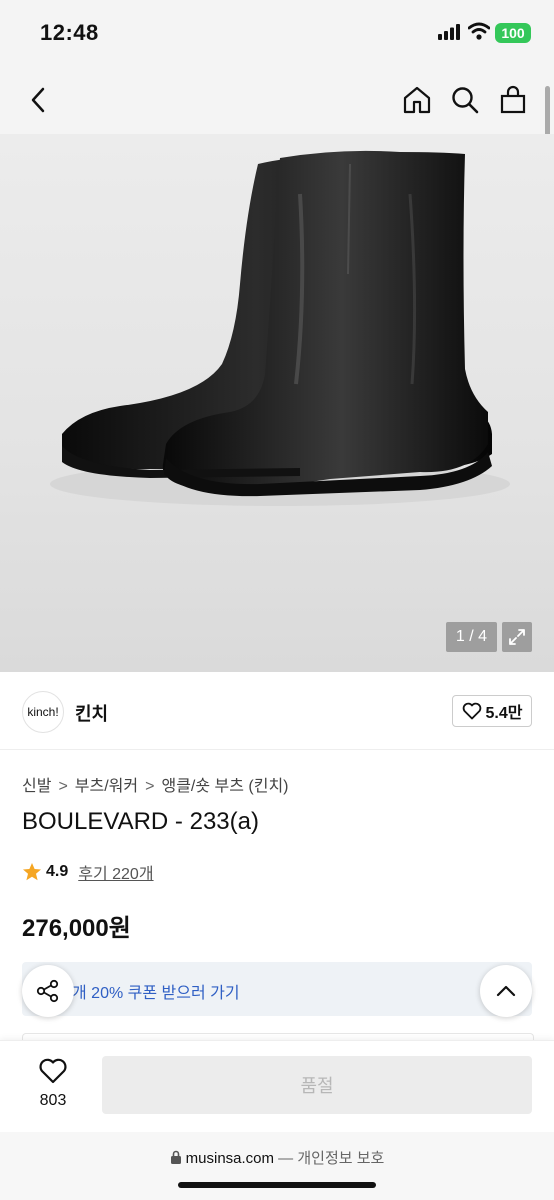  I want to click on expand-button, so click(517, 637).